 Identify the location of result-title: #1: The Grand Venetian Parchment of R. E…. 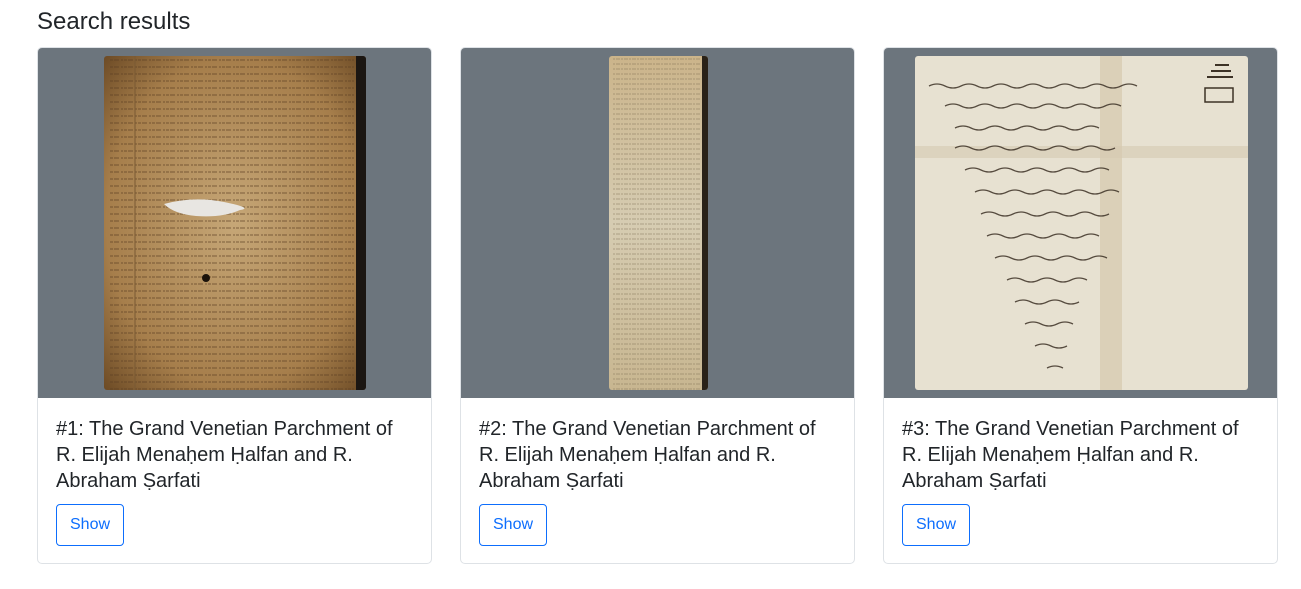
(224, 455).